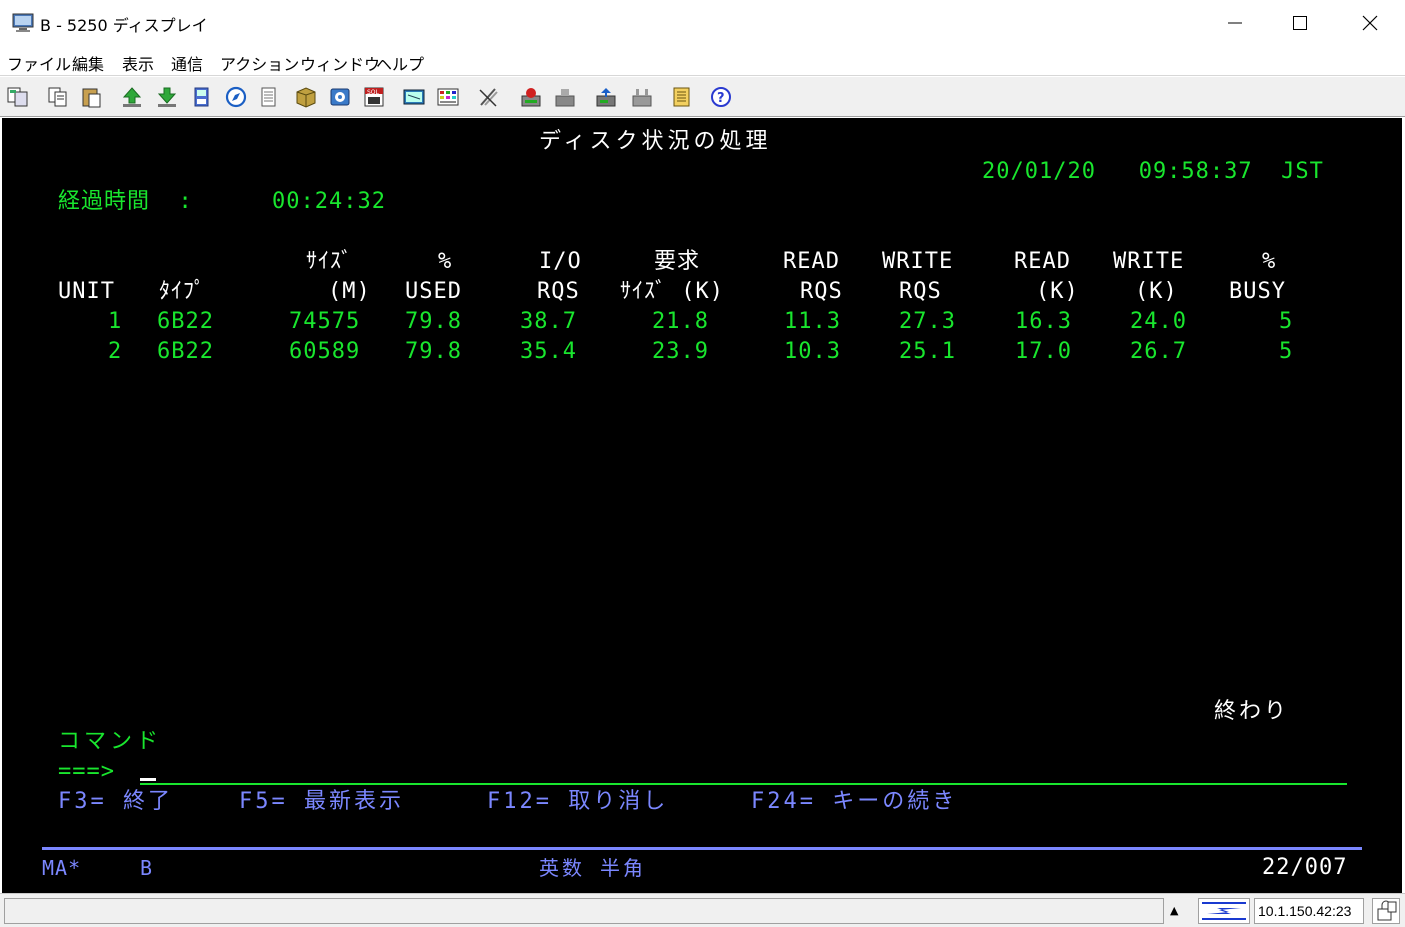 The width and height of the screenshot is (1405, 927). Describe the element at coordinates (86, 291) in the screenshot. I see `header-unit: UNIT` at that location.